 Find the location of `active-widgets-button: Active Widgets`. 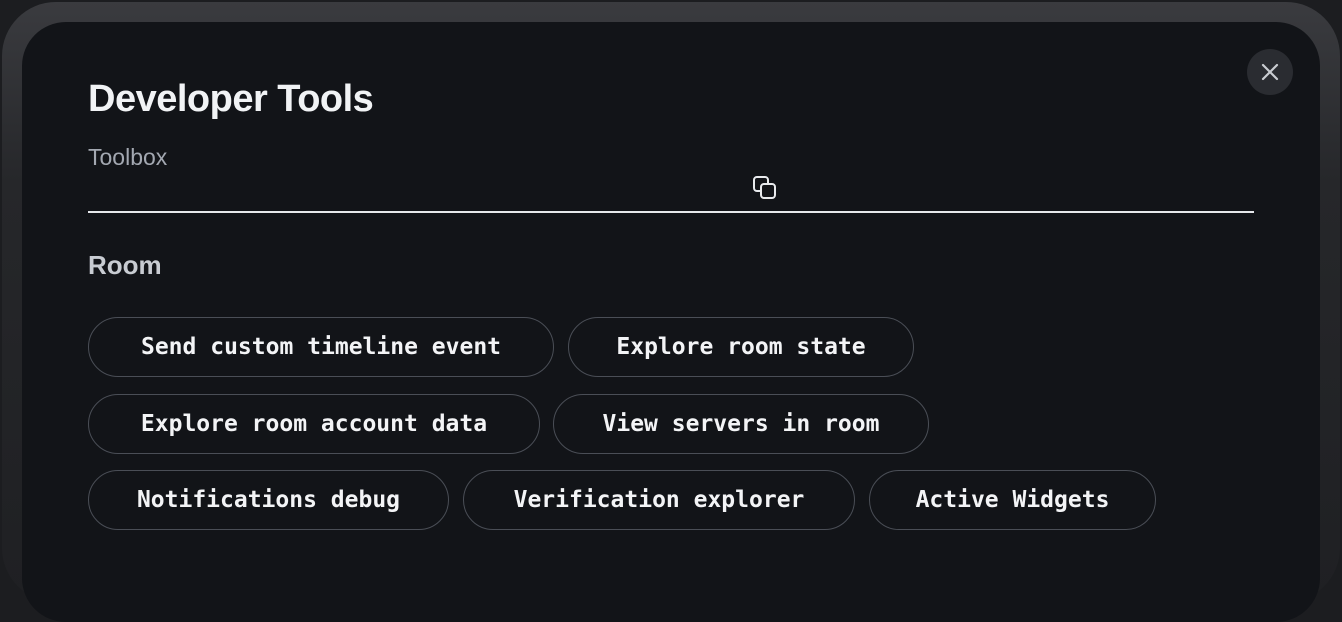

active-widgets-button: Active Widgets is located at coordinates (1012, 500).